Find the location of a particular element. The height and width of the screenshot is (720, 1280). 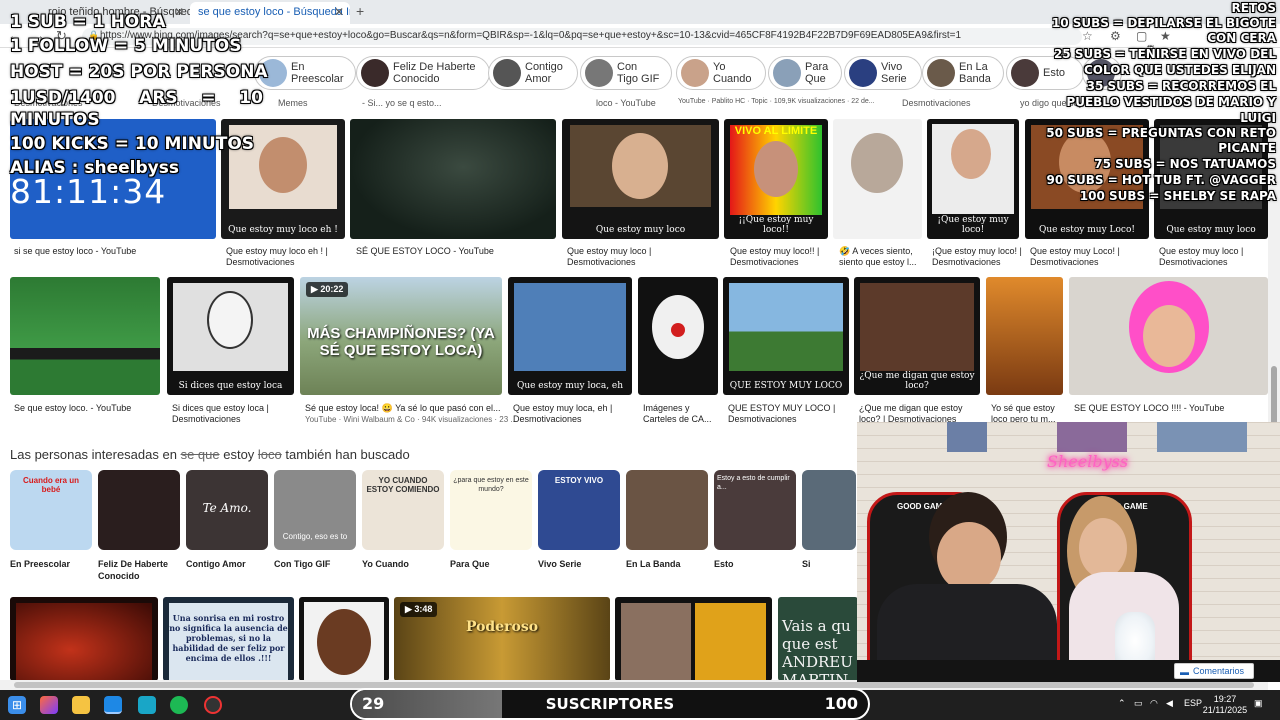

related-thumbnail: Contigo, eso es to is located at coordinates (315, 510).